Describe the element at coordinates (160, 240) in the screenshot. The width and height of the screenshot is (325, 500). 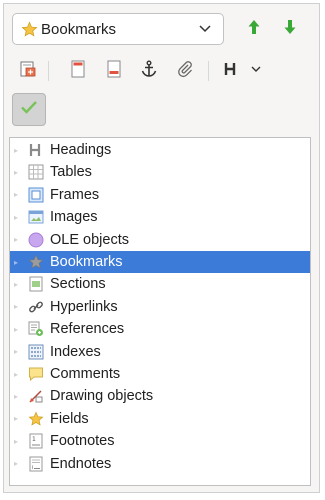
I see `tree-item-ole-objects: ▸ OLE objects` at that location.